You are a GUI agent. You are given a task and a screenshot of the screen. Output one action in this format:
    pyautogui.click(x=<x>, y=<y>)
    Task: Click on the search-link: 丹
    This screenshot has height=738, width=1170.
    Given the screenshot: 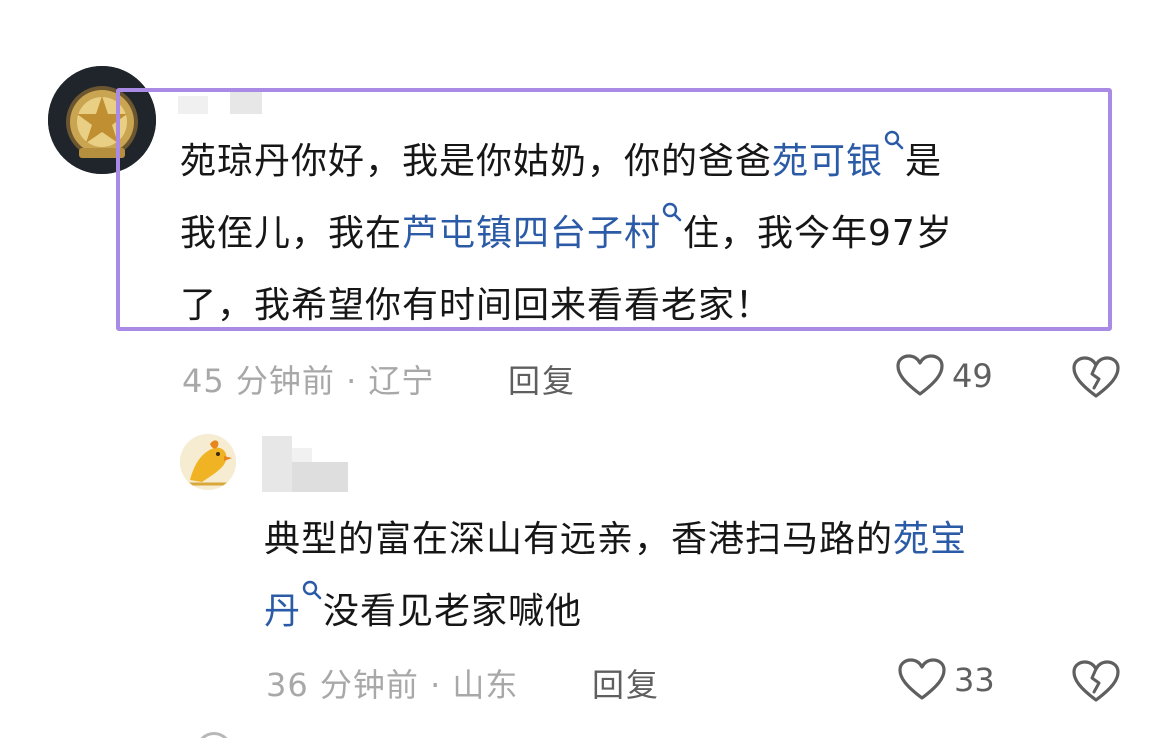 What is the action you would take?
    pyautogui.click(x=282, y=611)
    